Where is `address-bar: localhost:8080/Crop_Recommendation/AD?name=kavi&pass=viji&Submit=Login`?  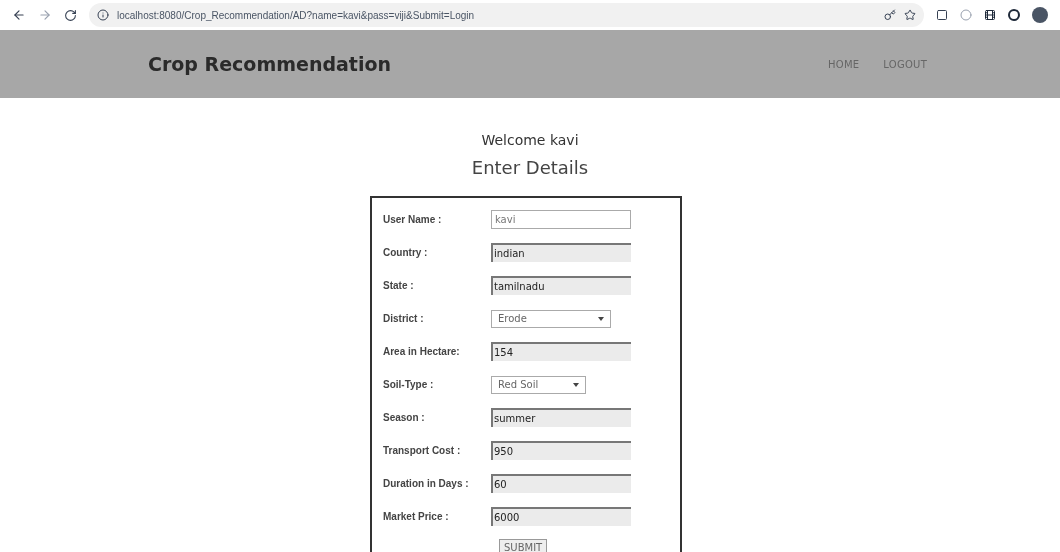 address-bar: localhost:8080/Crop_Recommendation/AD?name=kavi&pass=viji&Submit=Login is located at coordinates (506, 15).